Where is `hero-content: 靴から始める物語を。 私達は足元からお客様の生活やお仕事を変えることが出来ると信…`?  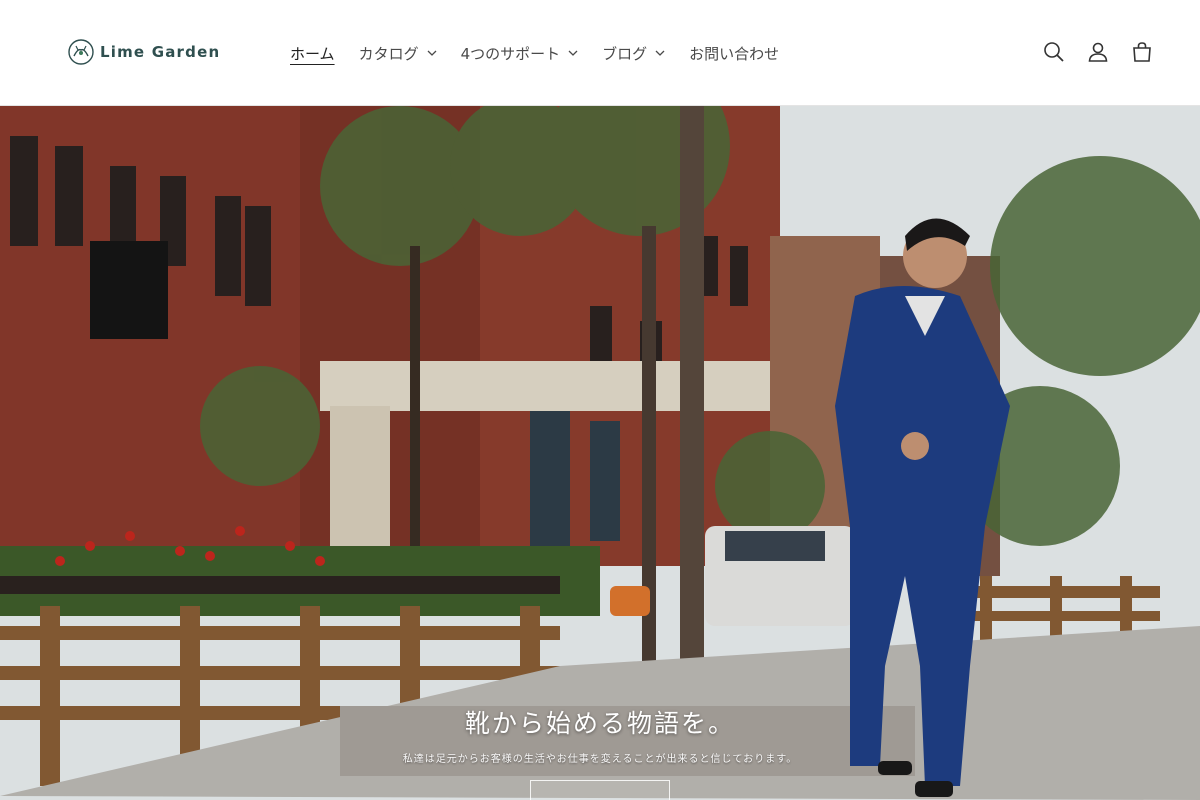 hero-content: 靴から始める物語を。 私達は足元からお客様の生活やお仕事を変えることが出来ると信… is located at coordinates (600, 734).